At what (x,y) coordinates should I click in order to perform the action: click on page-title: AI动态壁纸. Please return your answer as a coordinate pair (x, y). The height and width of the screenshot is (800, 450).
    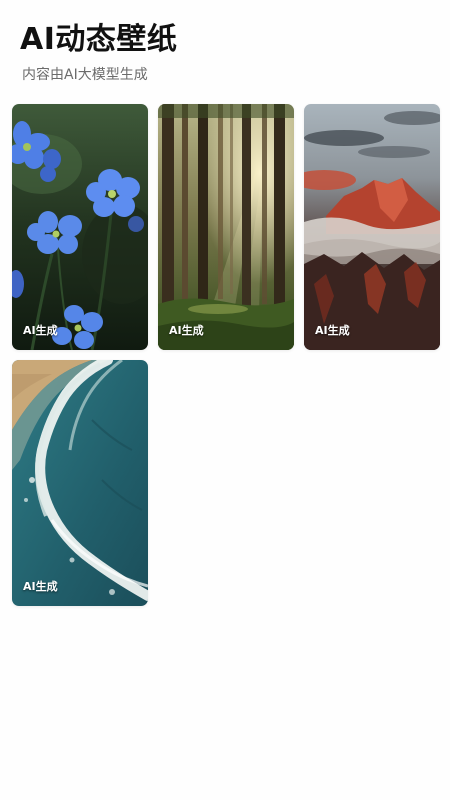
    Looking at the image, I should click on (99, 39).